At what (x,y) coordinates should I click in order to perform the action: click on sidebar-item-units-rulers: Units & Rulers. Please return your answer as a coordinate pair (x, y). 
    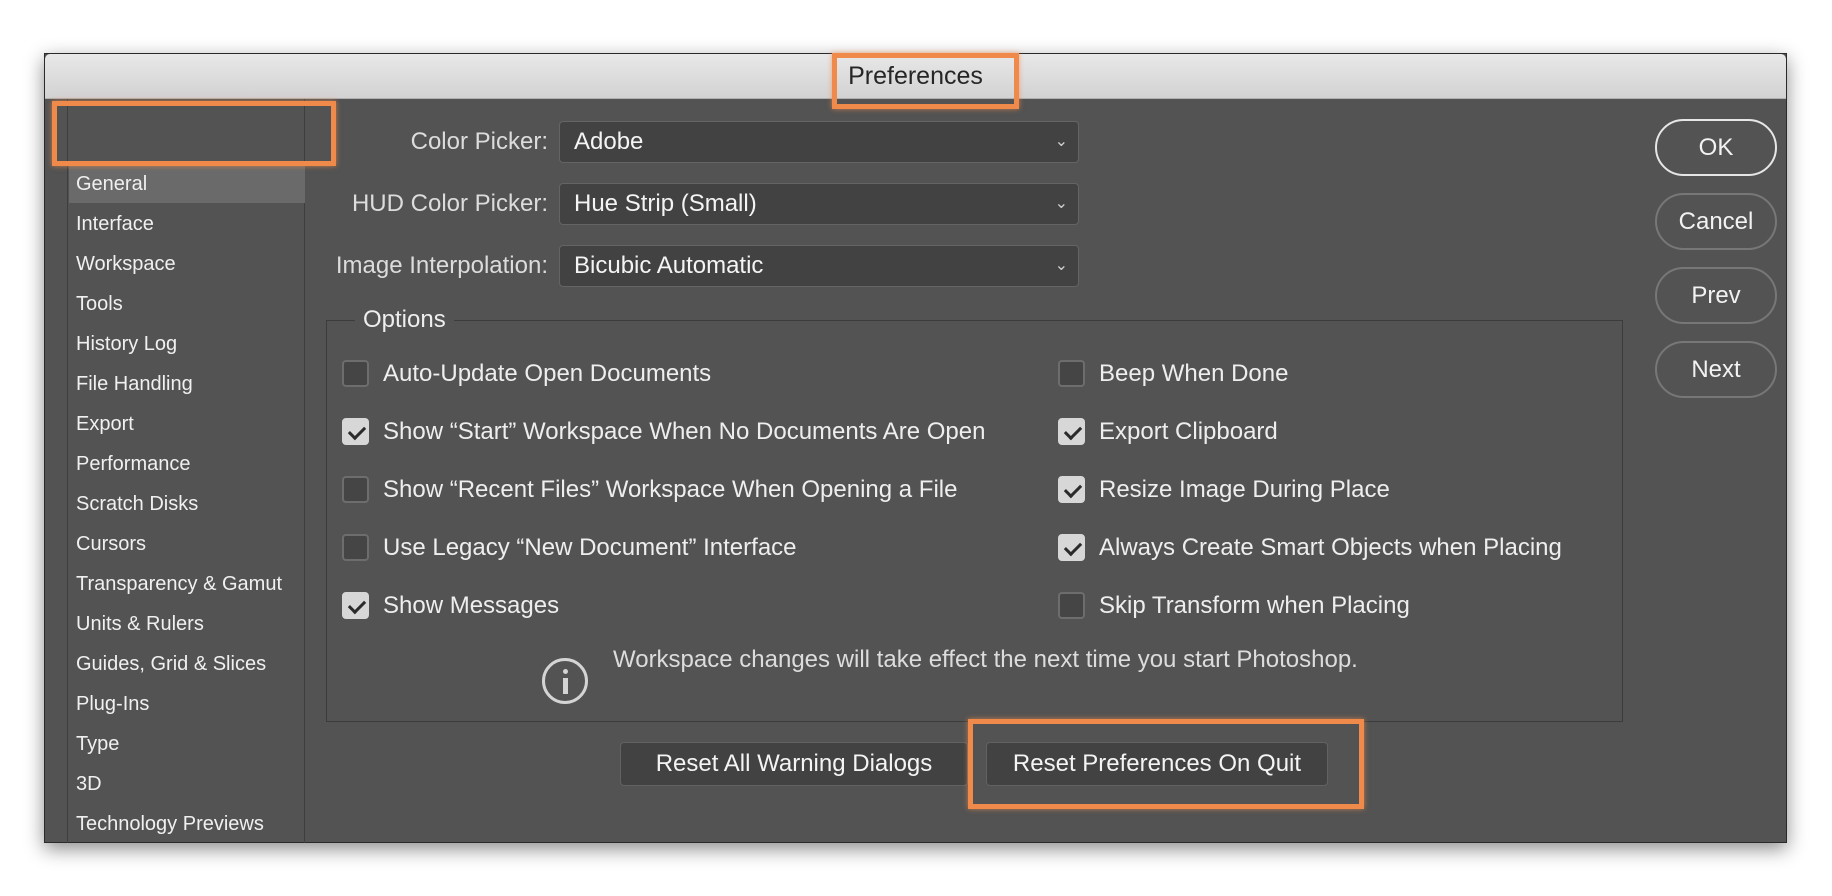
    Looking at the image, I should click on (187, 624).